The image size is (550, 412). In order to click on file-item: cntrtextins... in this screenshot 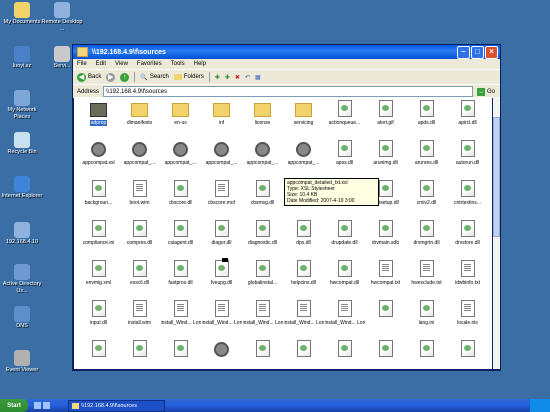, I will do `click(467, 197)`.